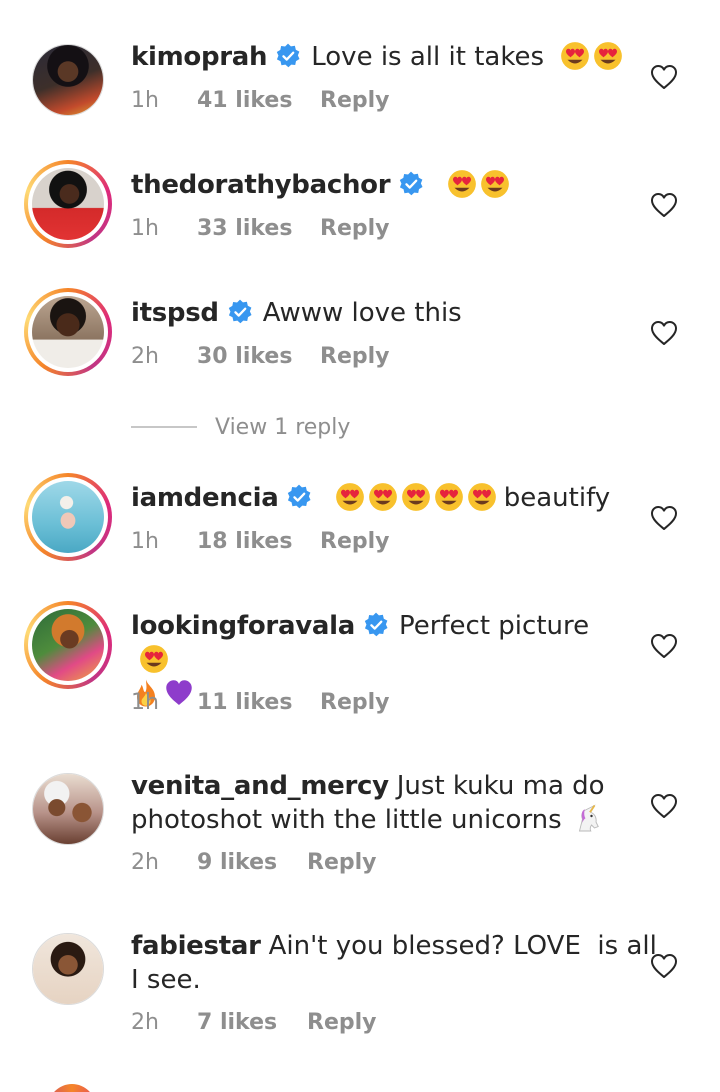 The height and width of the screenshot is (1092, 720). I want to click on likes-count: 30 likes, so click(258, 356).